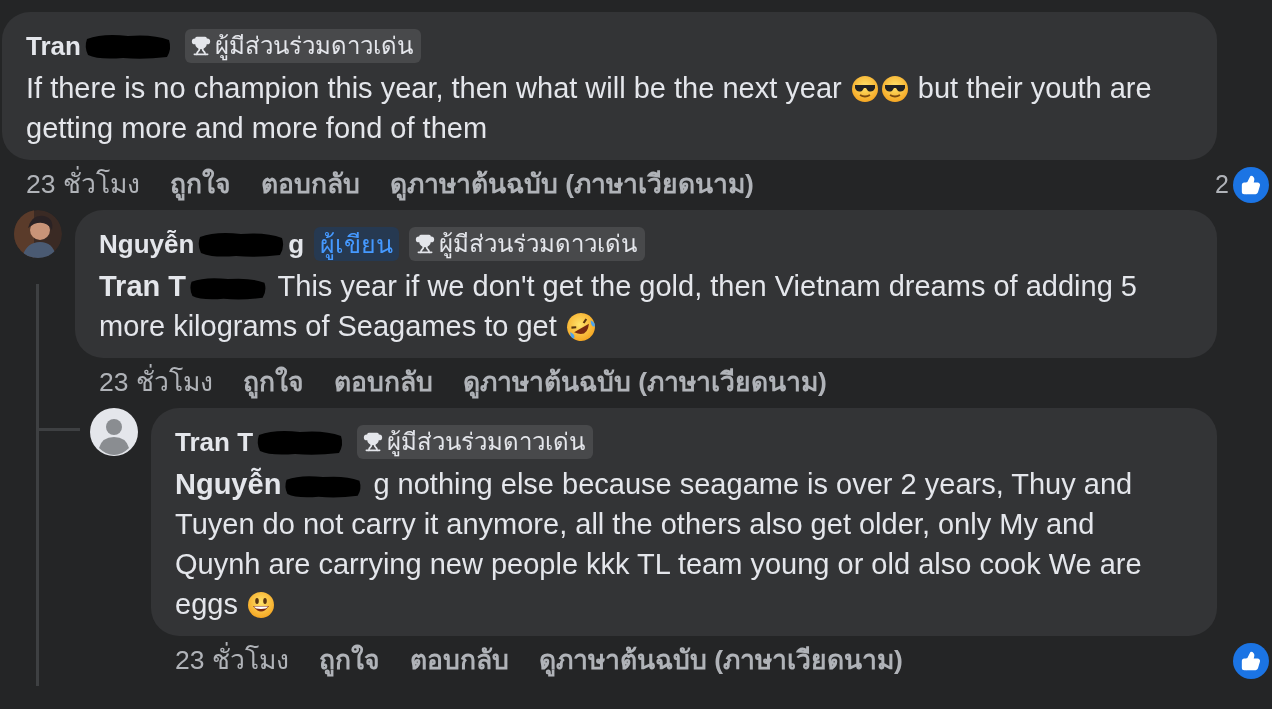  What do you see at coordinates (260, 605) in the screenshot?
I see `grinning-emoji-icon` at bounding box center [260, 605].